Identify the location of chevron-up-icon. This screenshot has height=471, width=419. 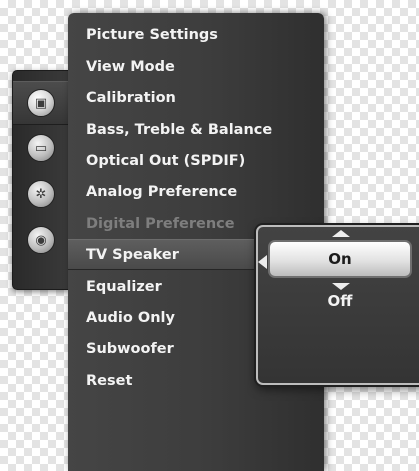
(341, 233).